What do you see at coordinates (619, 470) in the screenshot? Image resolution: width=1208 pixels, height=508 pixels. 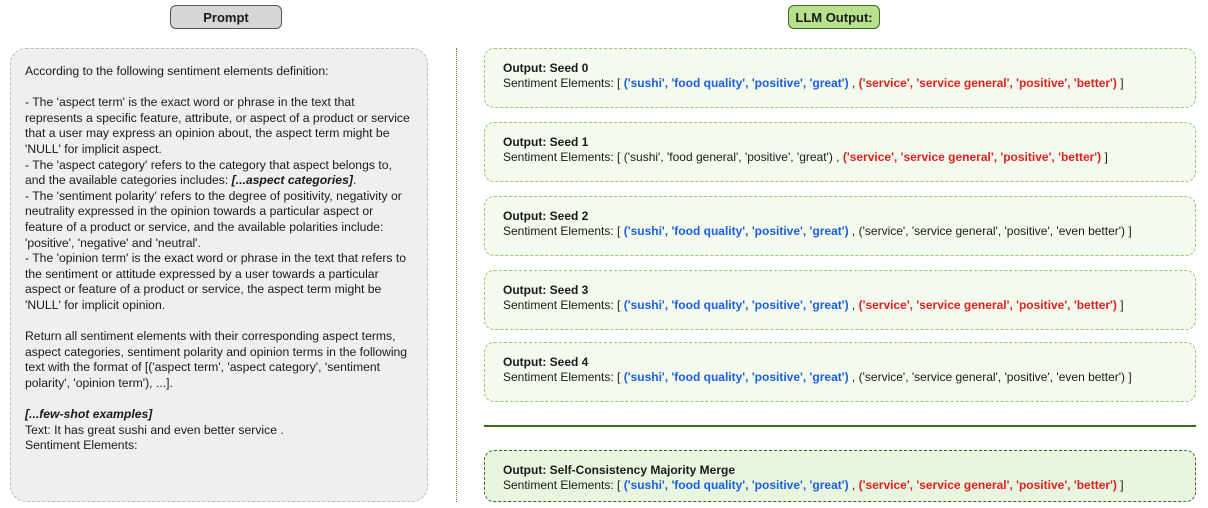 I see `merge-title: Output: Self-Consistency Majority Merge` at bounding box center [619, 470].